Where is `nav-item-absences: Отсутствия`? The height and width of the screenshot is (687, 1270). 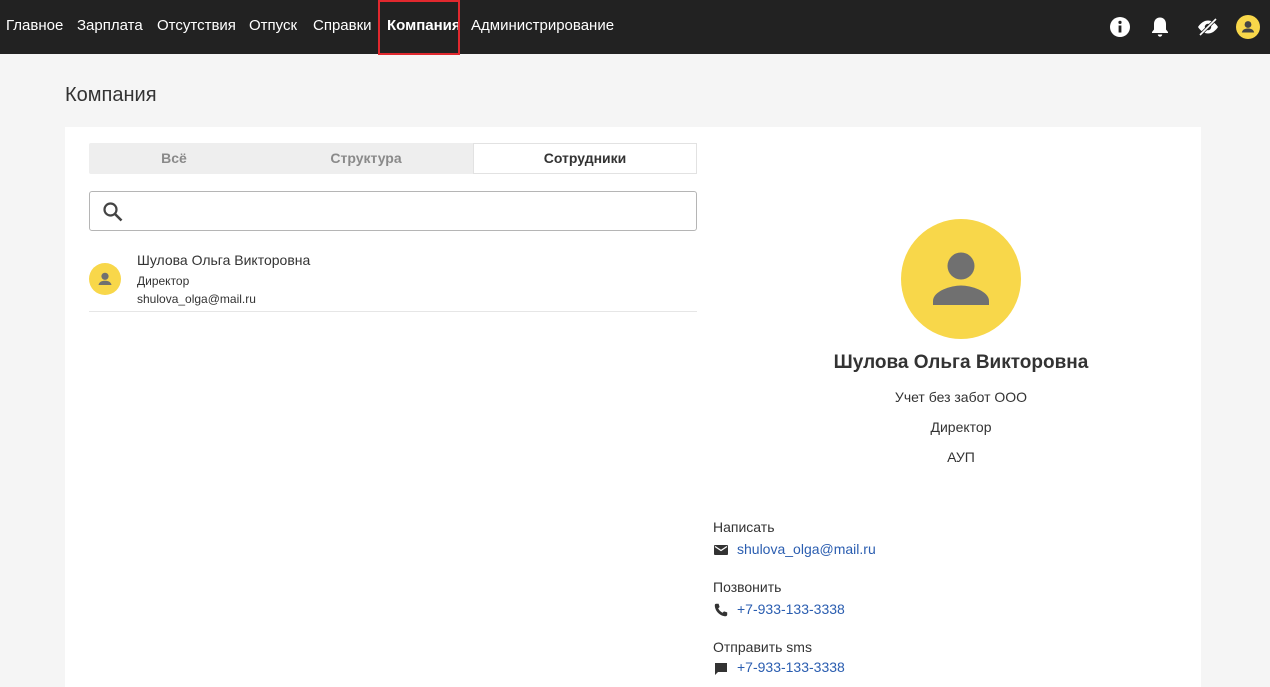 nav-item-absences: Отсутствия is located at coordinates (196, 27).